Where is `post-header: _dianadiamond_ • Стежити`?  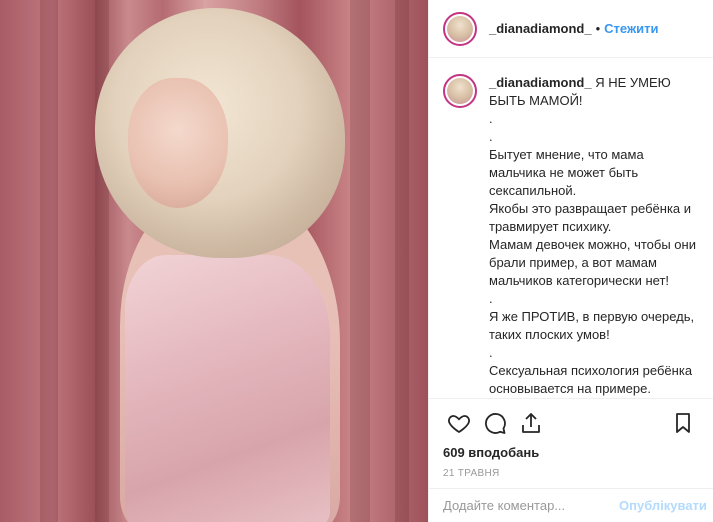 post-header: _dianadiamond_ • Стежити is located at coordinates (571, 29).